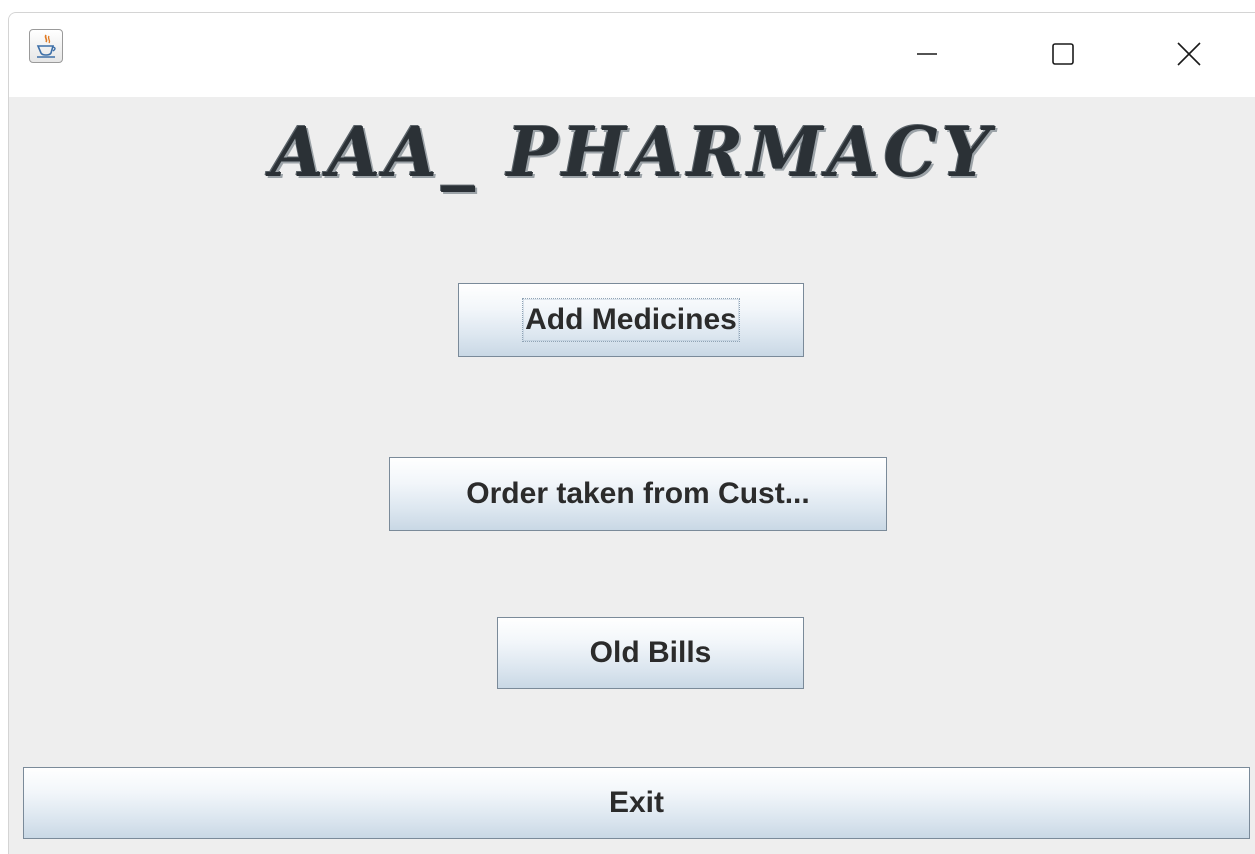 This screenshot has height=854, width=1255. I want to click on old-bills-label: Old Bills, so click(650, 652).